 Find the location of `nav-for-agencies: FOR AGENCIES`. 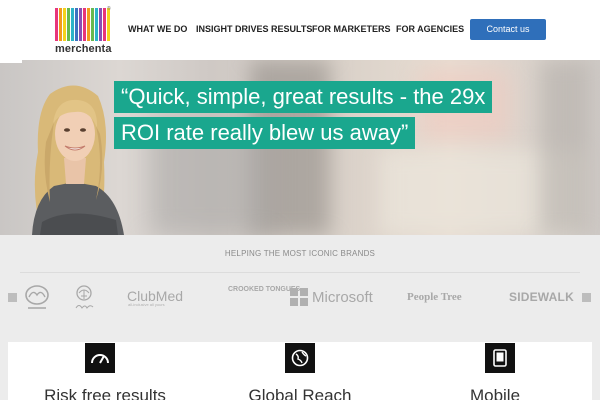

nav-for-agencies: FOR AGENCIES is located at coordinates (430, 29).